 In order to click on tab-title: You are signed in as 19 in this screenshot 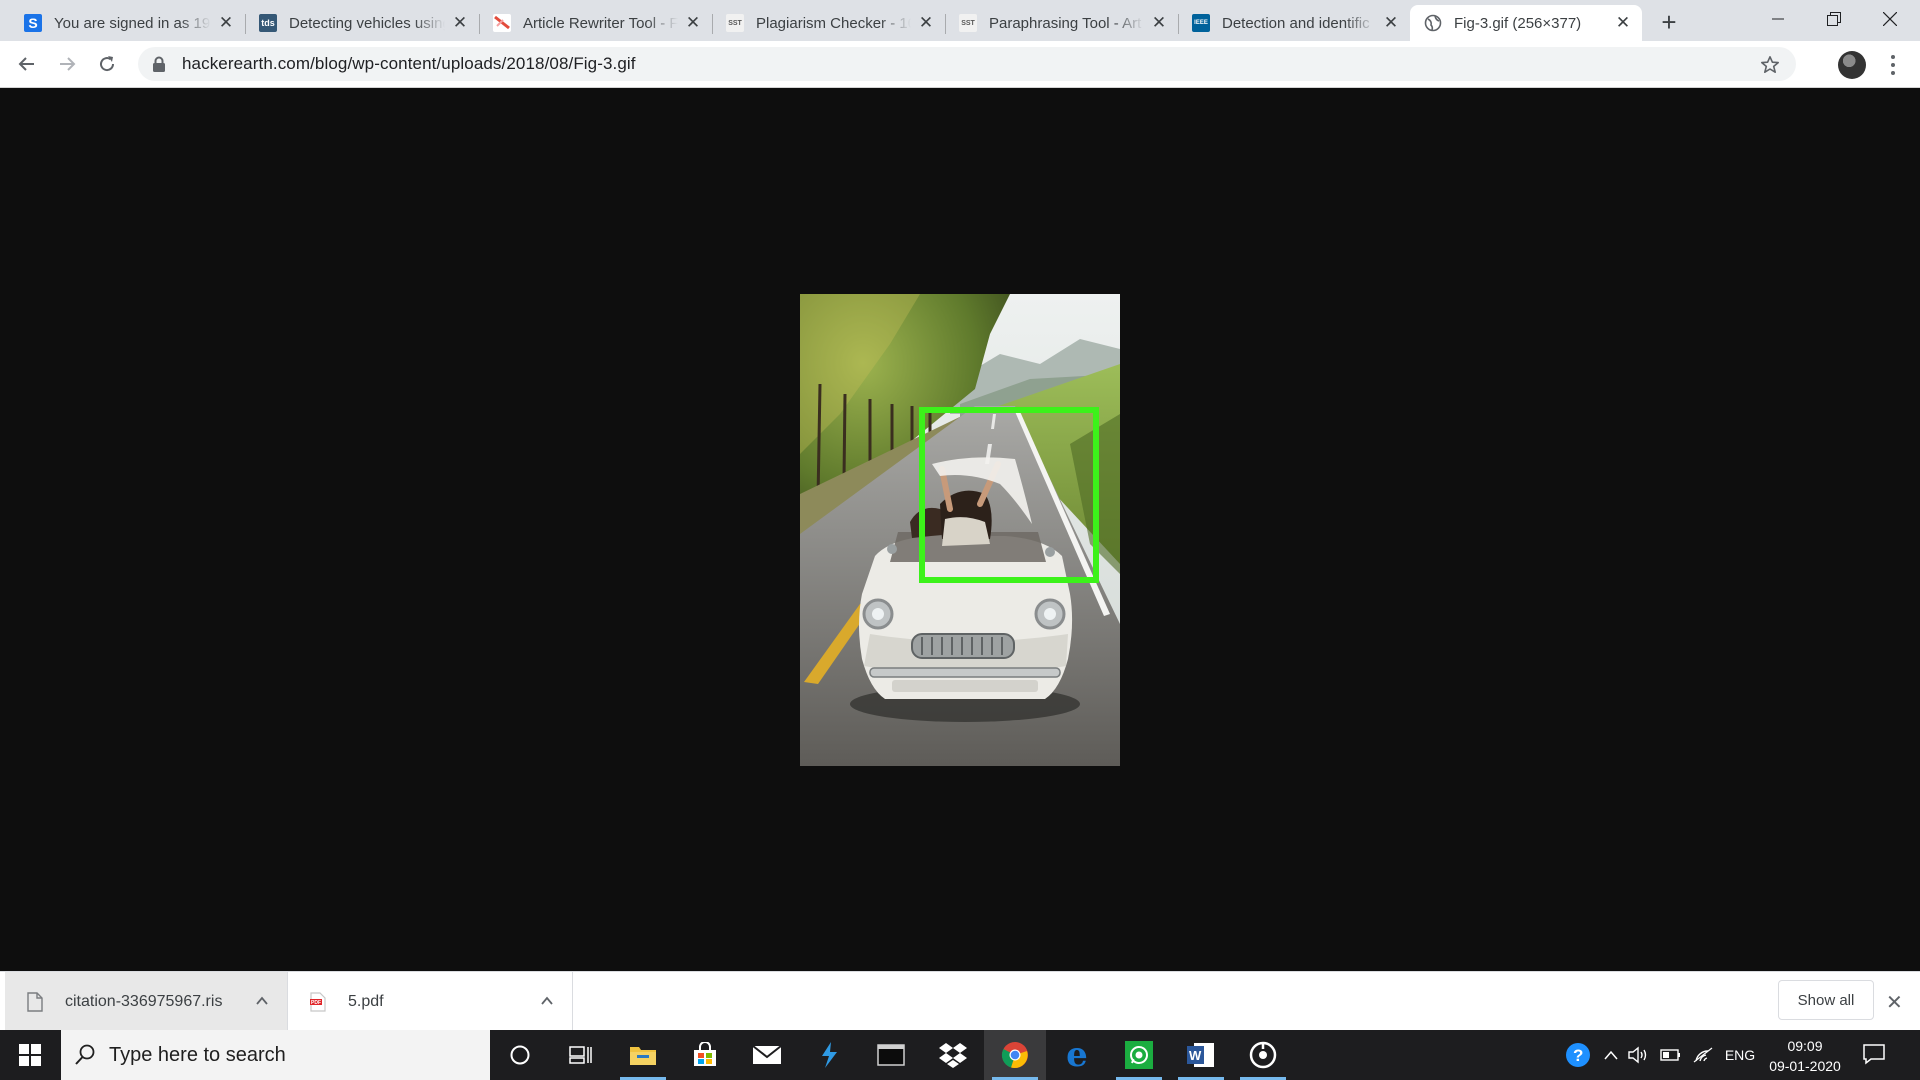, I will do `click(132, 23)`.